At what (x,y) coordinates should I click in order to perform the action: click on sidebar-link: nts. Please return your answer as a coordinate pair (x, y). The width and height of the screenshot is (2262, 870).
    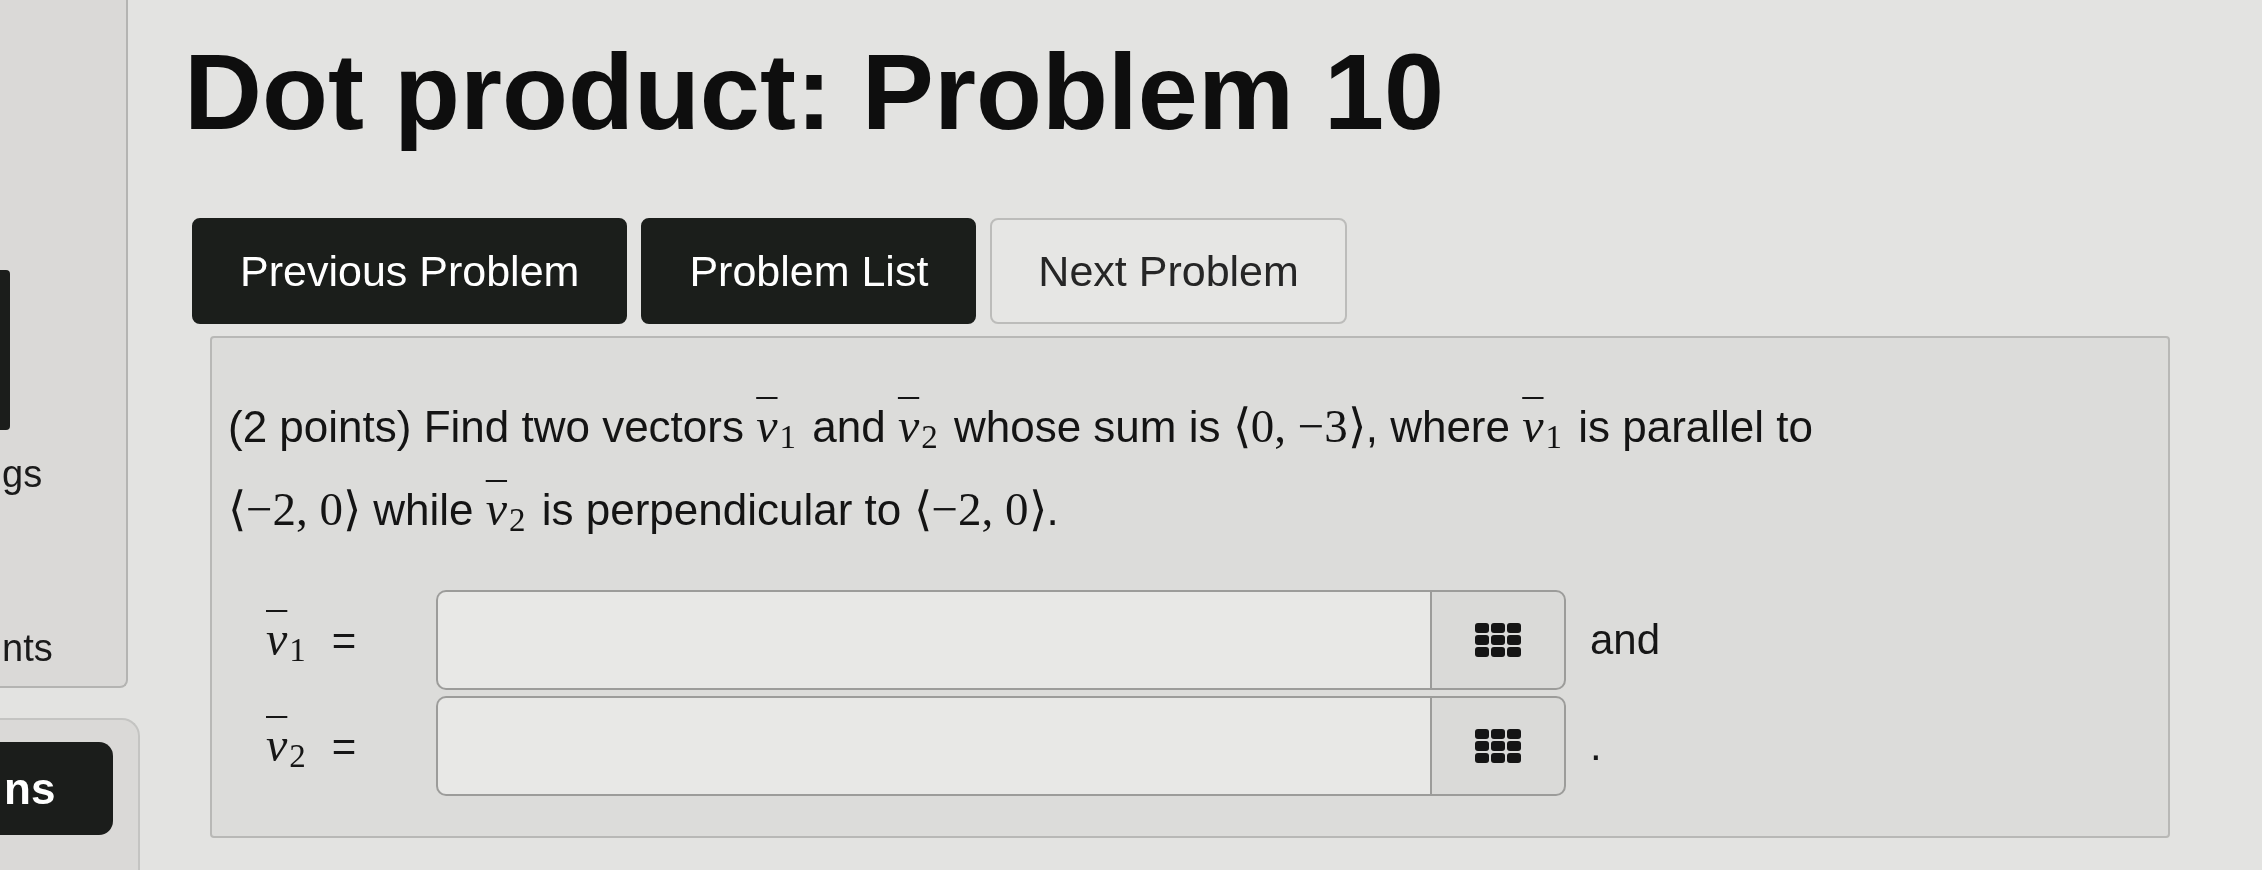
    Looking at the image, I should click on (27, 648).